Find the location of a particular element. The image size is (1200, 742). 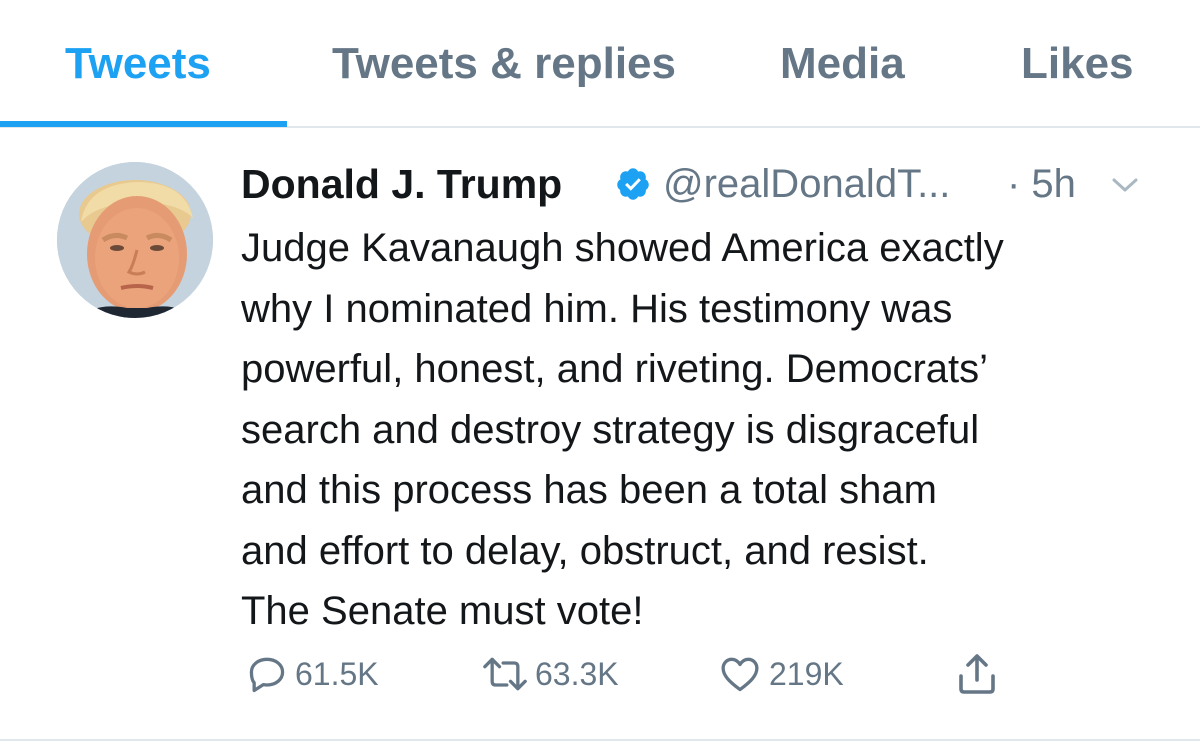

share-icon is located at coordinates (977, 674).